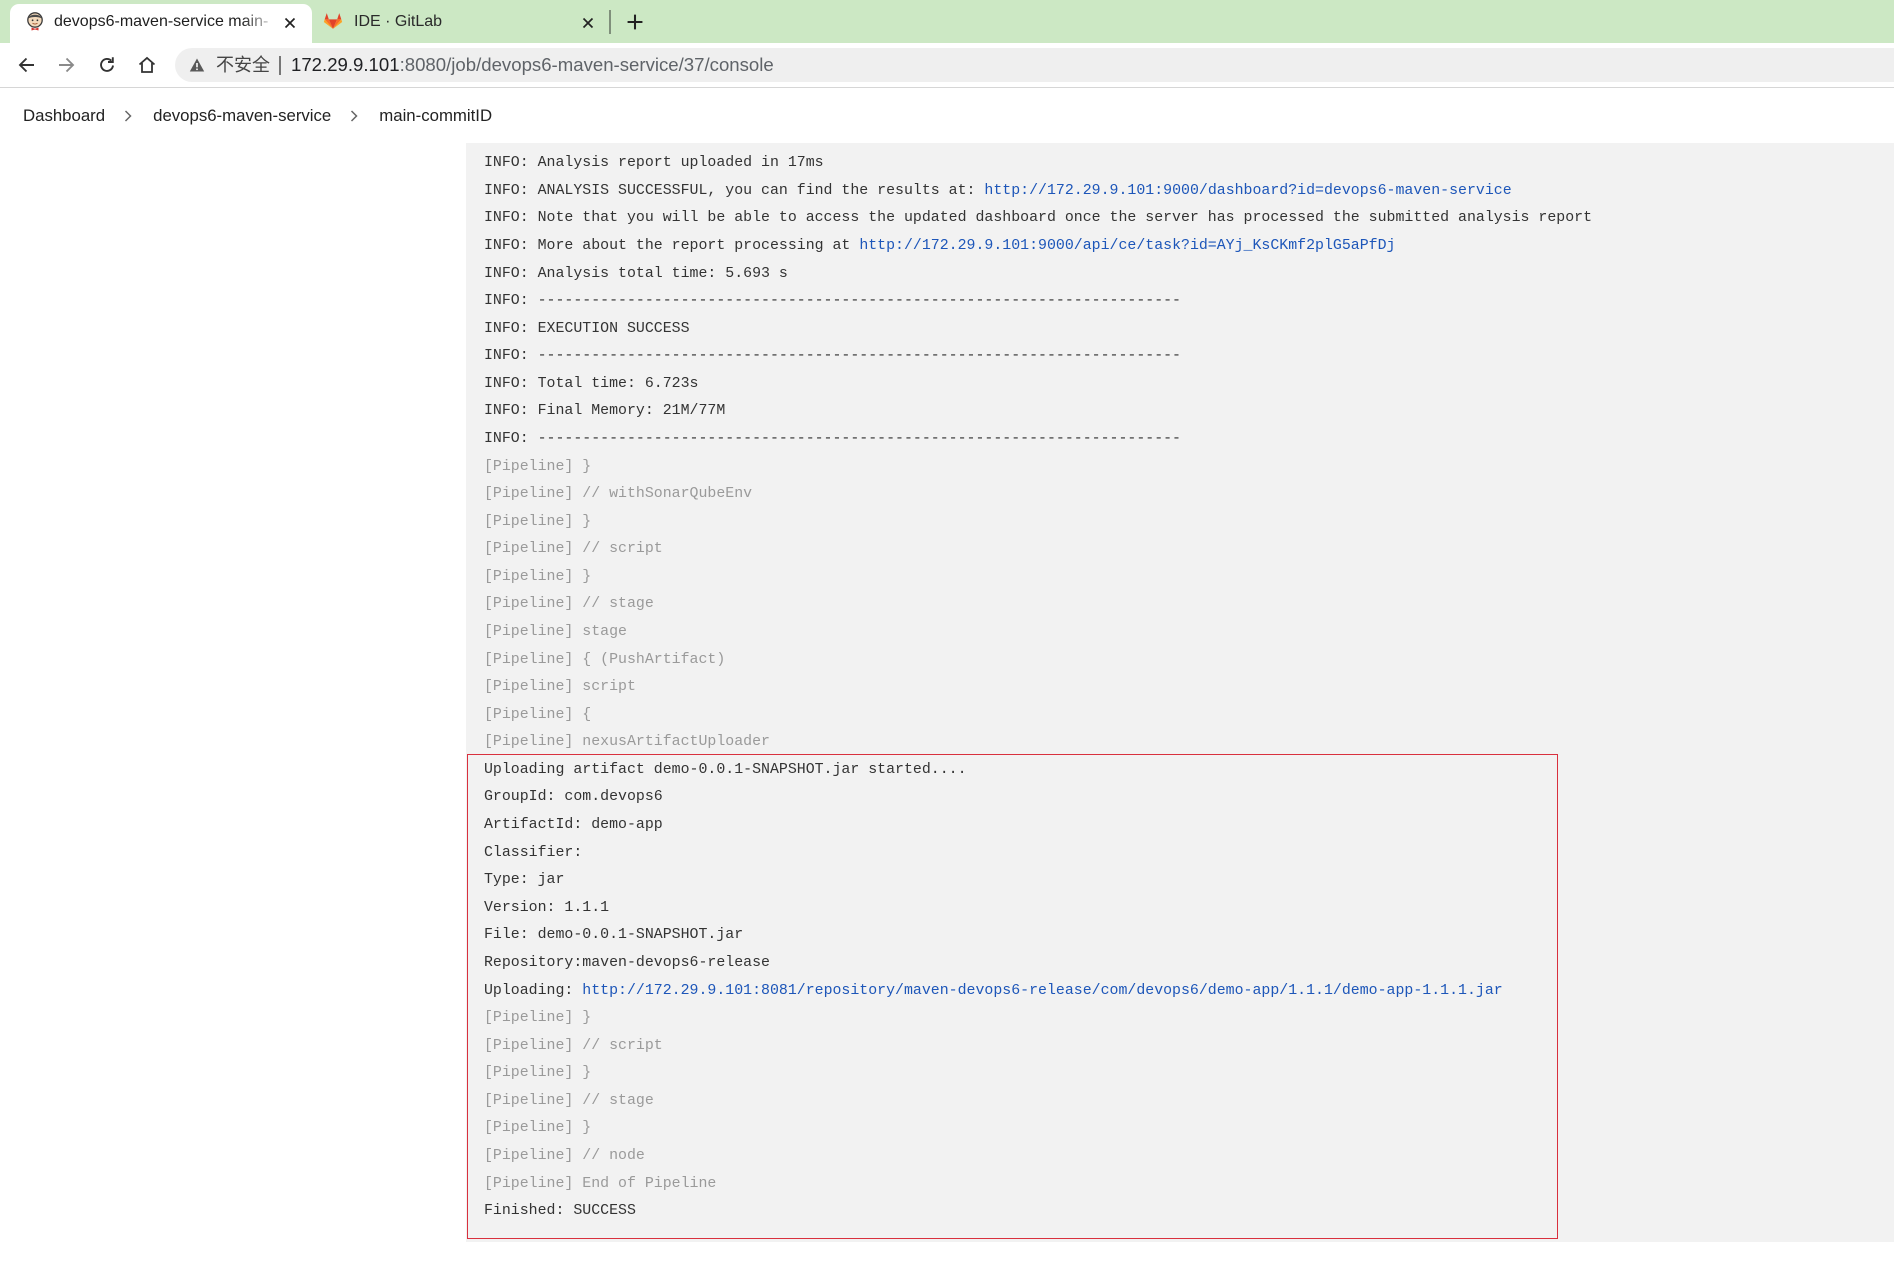  I want to click on console-line-text: Classifier:, so click(533, 852).